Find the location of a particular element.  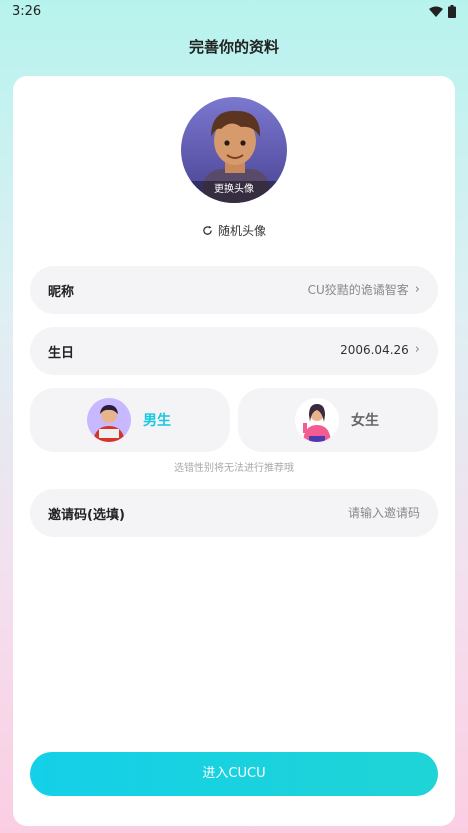

refresh-icon is located at coordinates (207, 230).